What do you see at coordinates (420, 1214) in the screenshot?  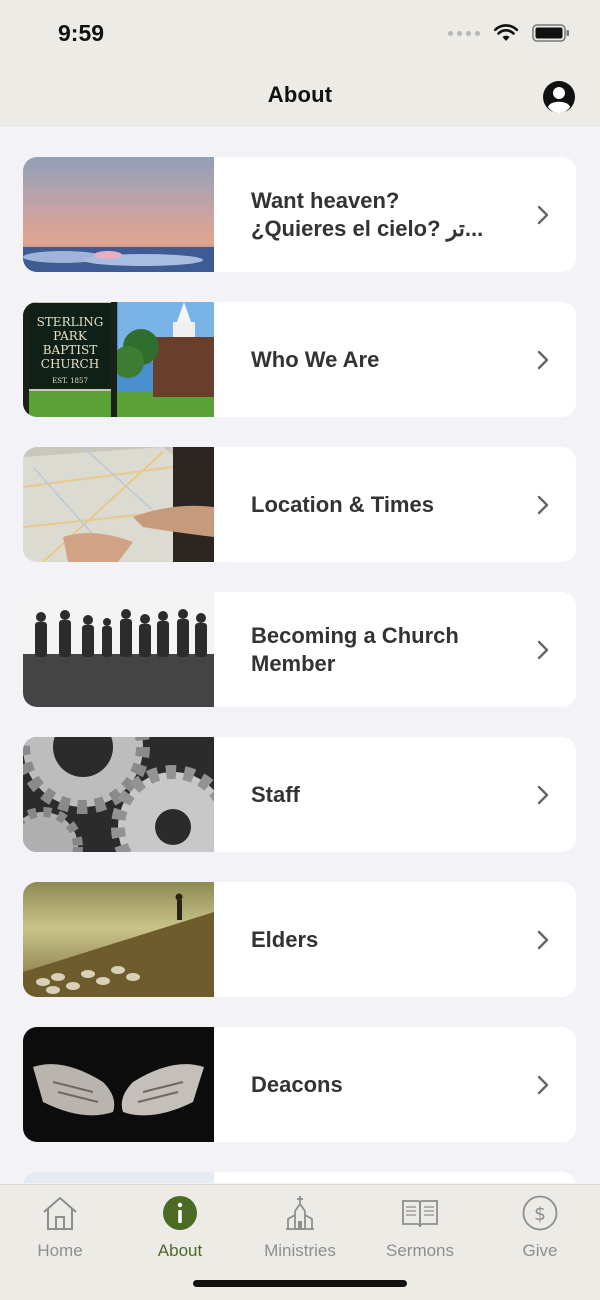 I see `book-icon` at bounding box center [420, 1214].